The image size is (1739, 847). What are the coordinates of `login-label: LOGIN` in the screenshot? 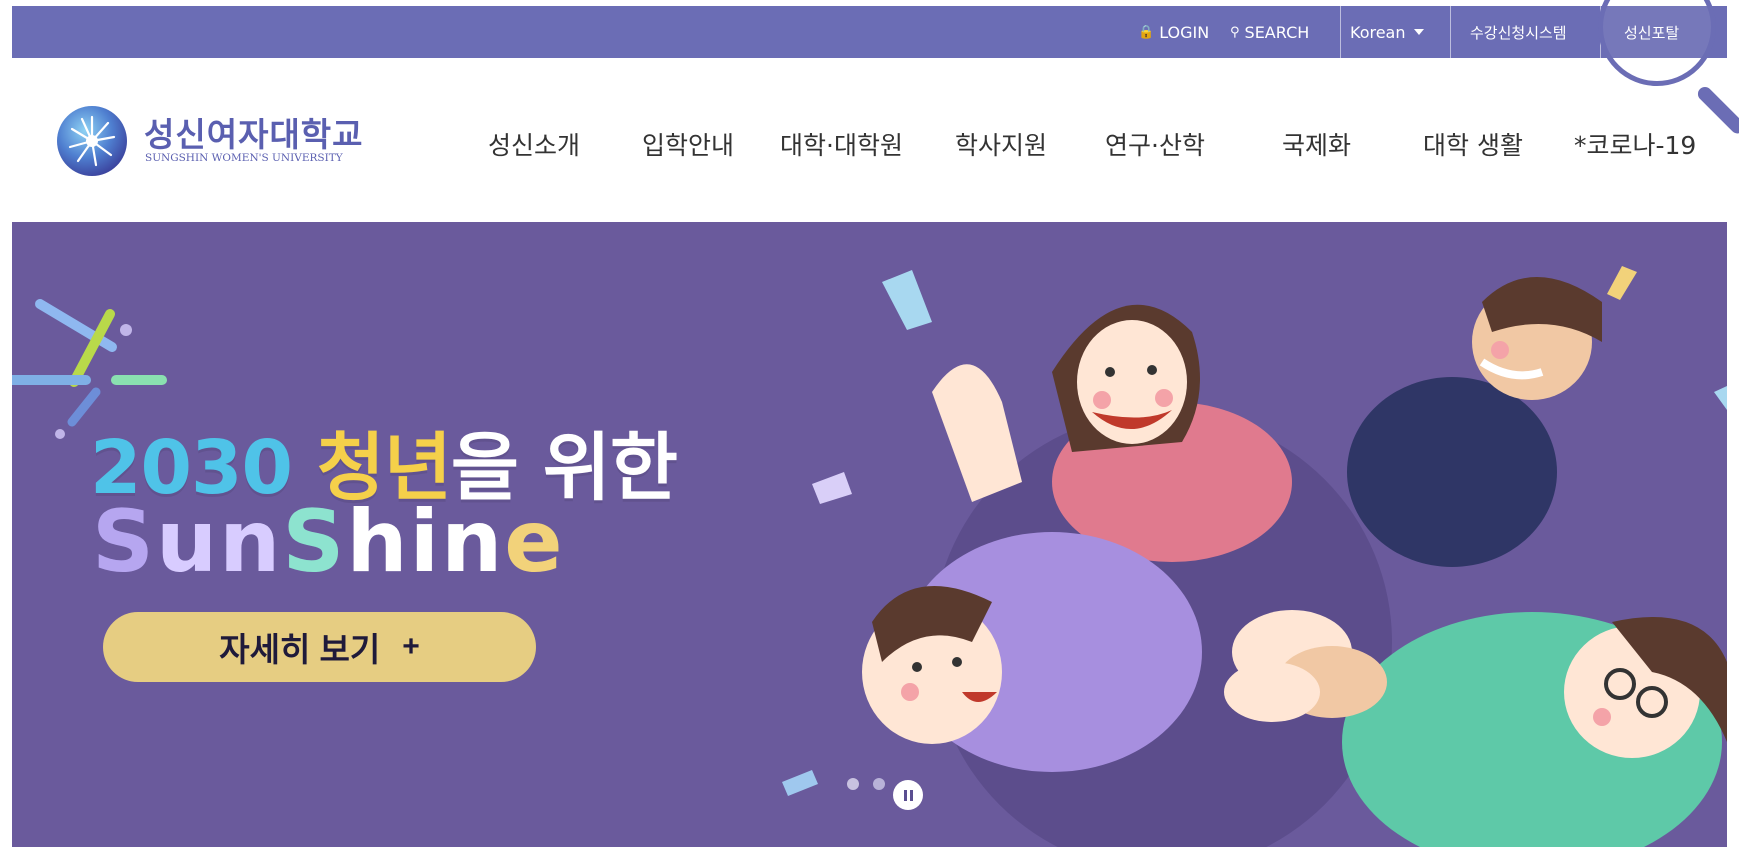 It's located at (1184, 32).